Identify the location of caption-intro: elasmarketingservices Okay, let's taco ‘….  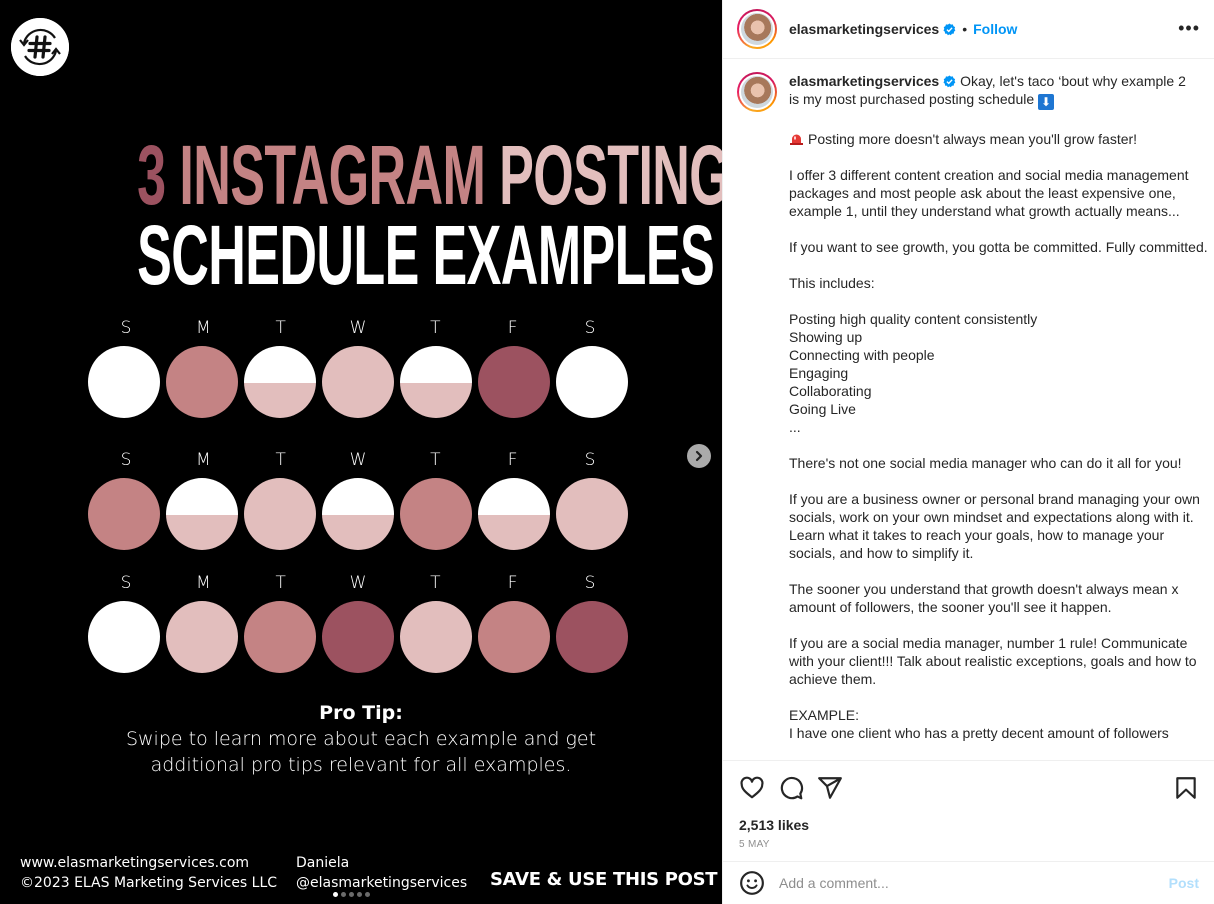
(989, 92).